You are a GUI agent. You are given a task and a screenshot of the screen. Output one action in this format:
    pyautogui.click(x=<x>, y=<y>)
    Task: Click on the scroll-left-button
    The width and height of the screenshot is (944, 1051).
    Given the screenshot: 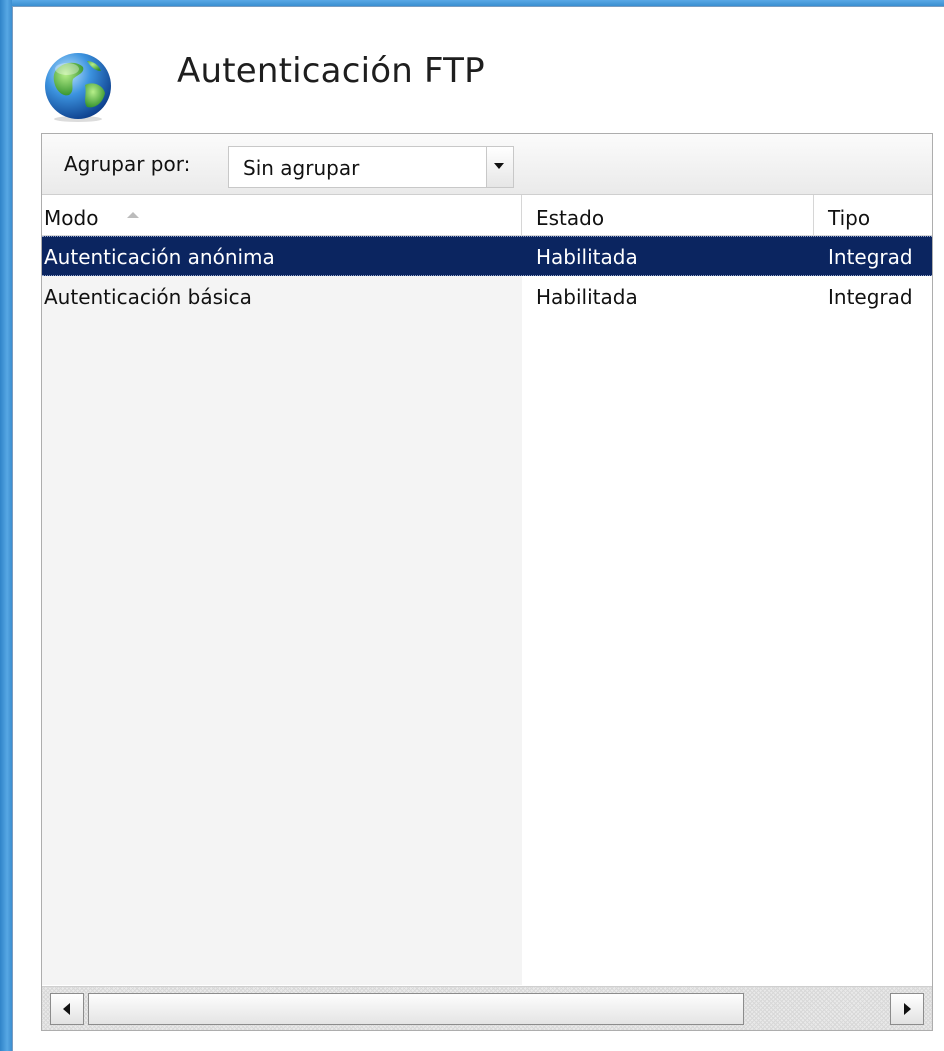 What is the action you would take?
    pyautogui.click(x=67, y=1009)
    